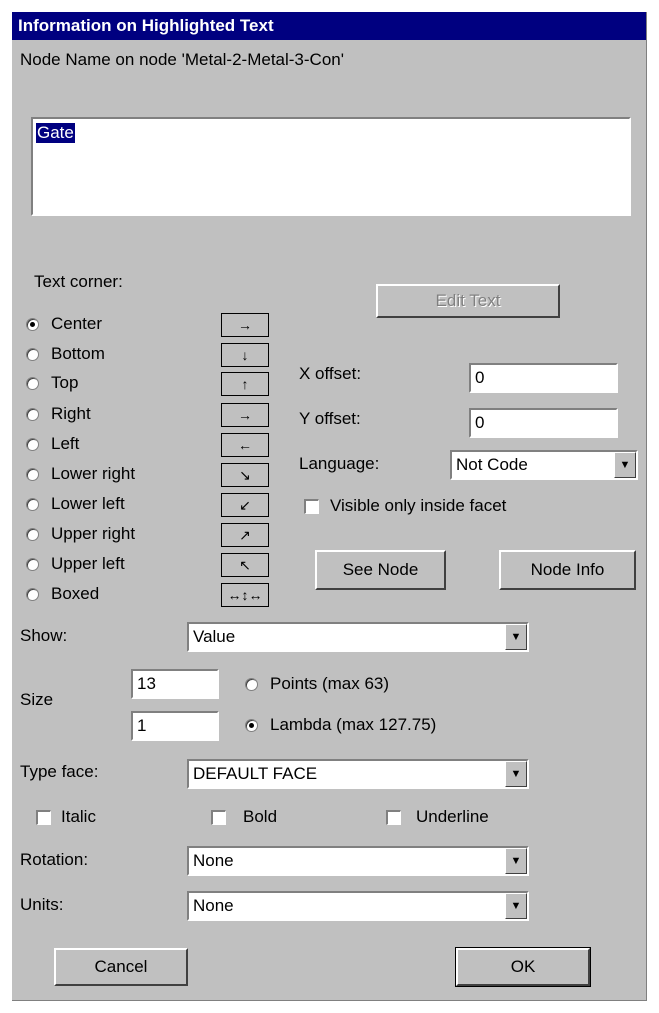  I want to click on units-select: None ▼, so click(358, 906).